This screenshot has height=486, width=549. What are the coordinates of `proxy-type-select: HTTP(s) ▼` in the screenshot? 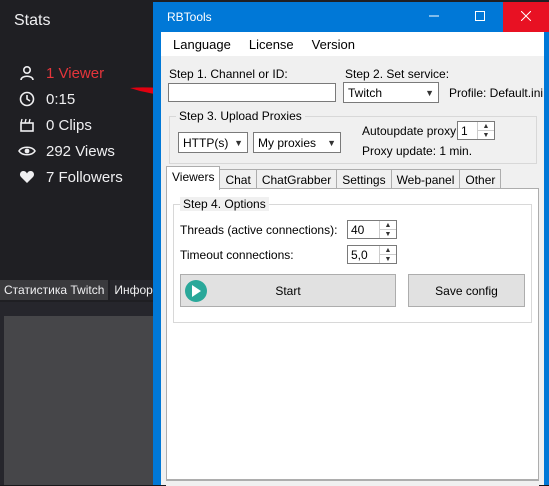 It's located at (213, 142).